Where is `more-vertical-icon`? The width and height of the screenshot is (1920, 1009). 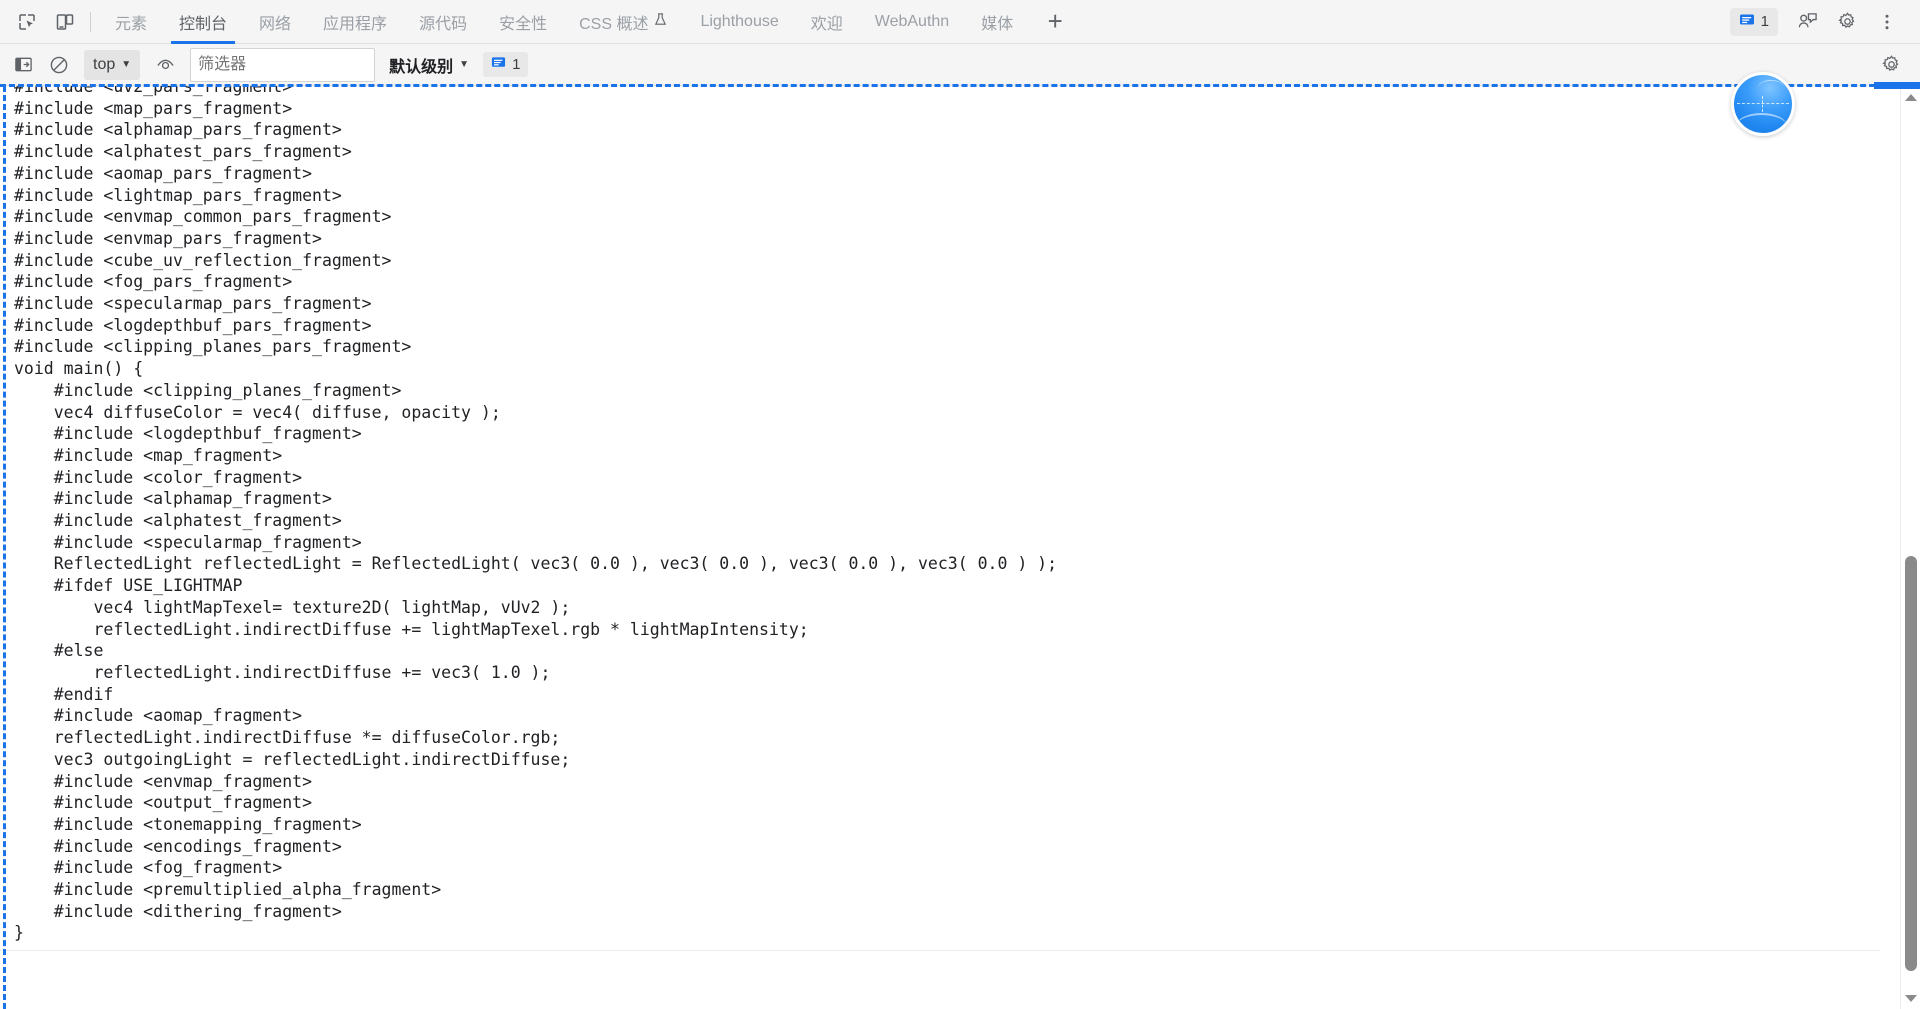
more-vertical-icon is located at coordinates (1887, 22).